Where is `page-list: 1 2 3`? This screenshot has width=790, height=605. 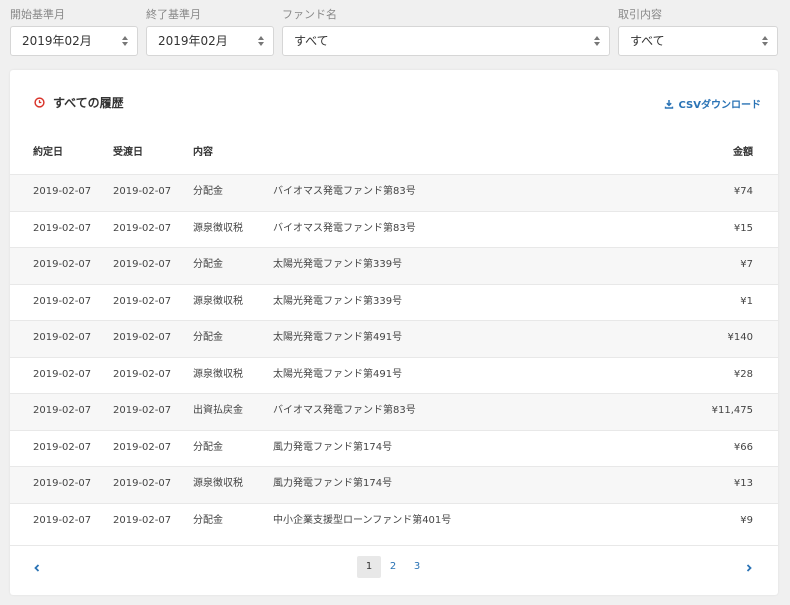
page-list: 1 2 3 is located at coordinates (393, 567).